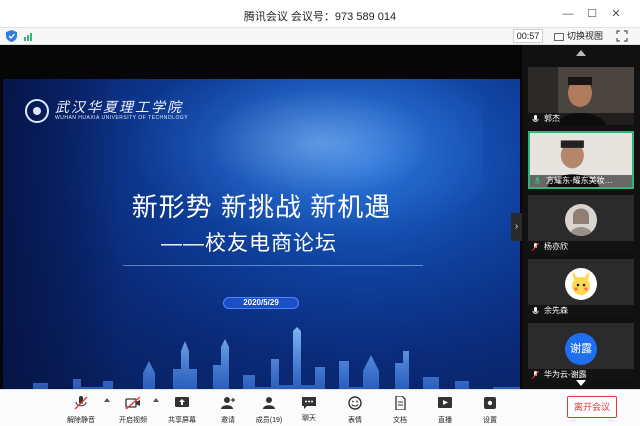  I want to click on add-user-icon, so click(228, 403).